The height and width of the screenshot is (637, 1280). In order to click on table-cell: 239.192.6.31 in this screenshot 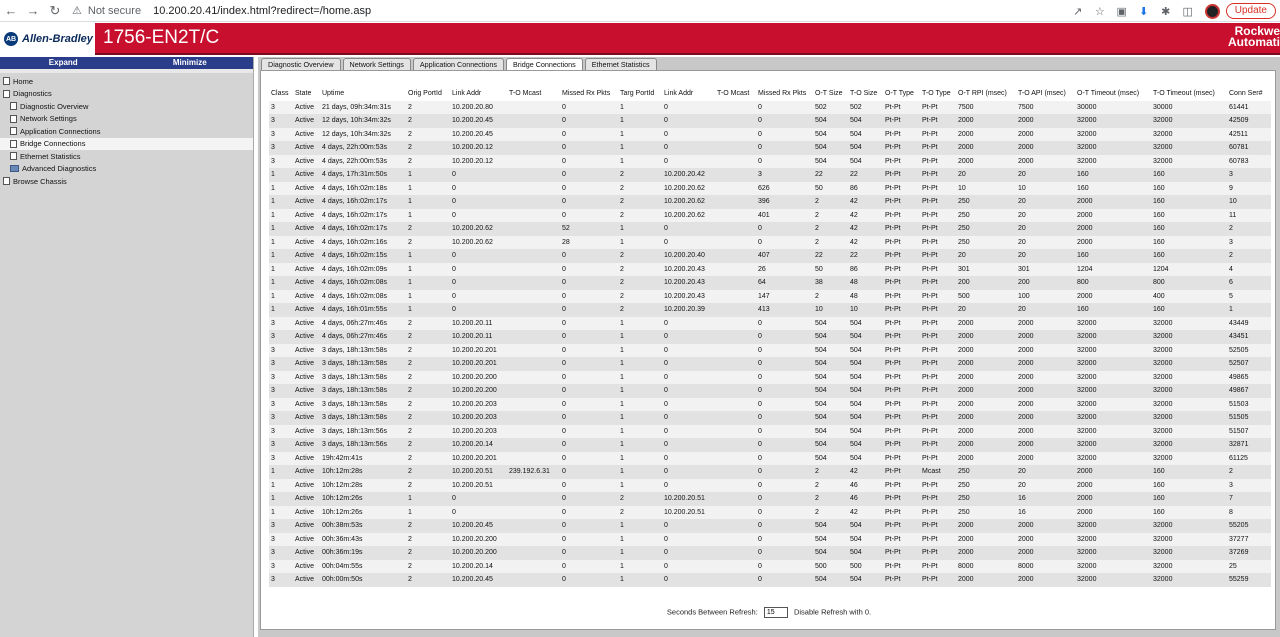, I will do `click(529, 472)`.